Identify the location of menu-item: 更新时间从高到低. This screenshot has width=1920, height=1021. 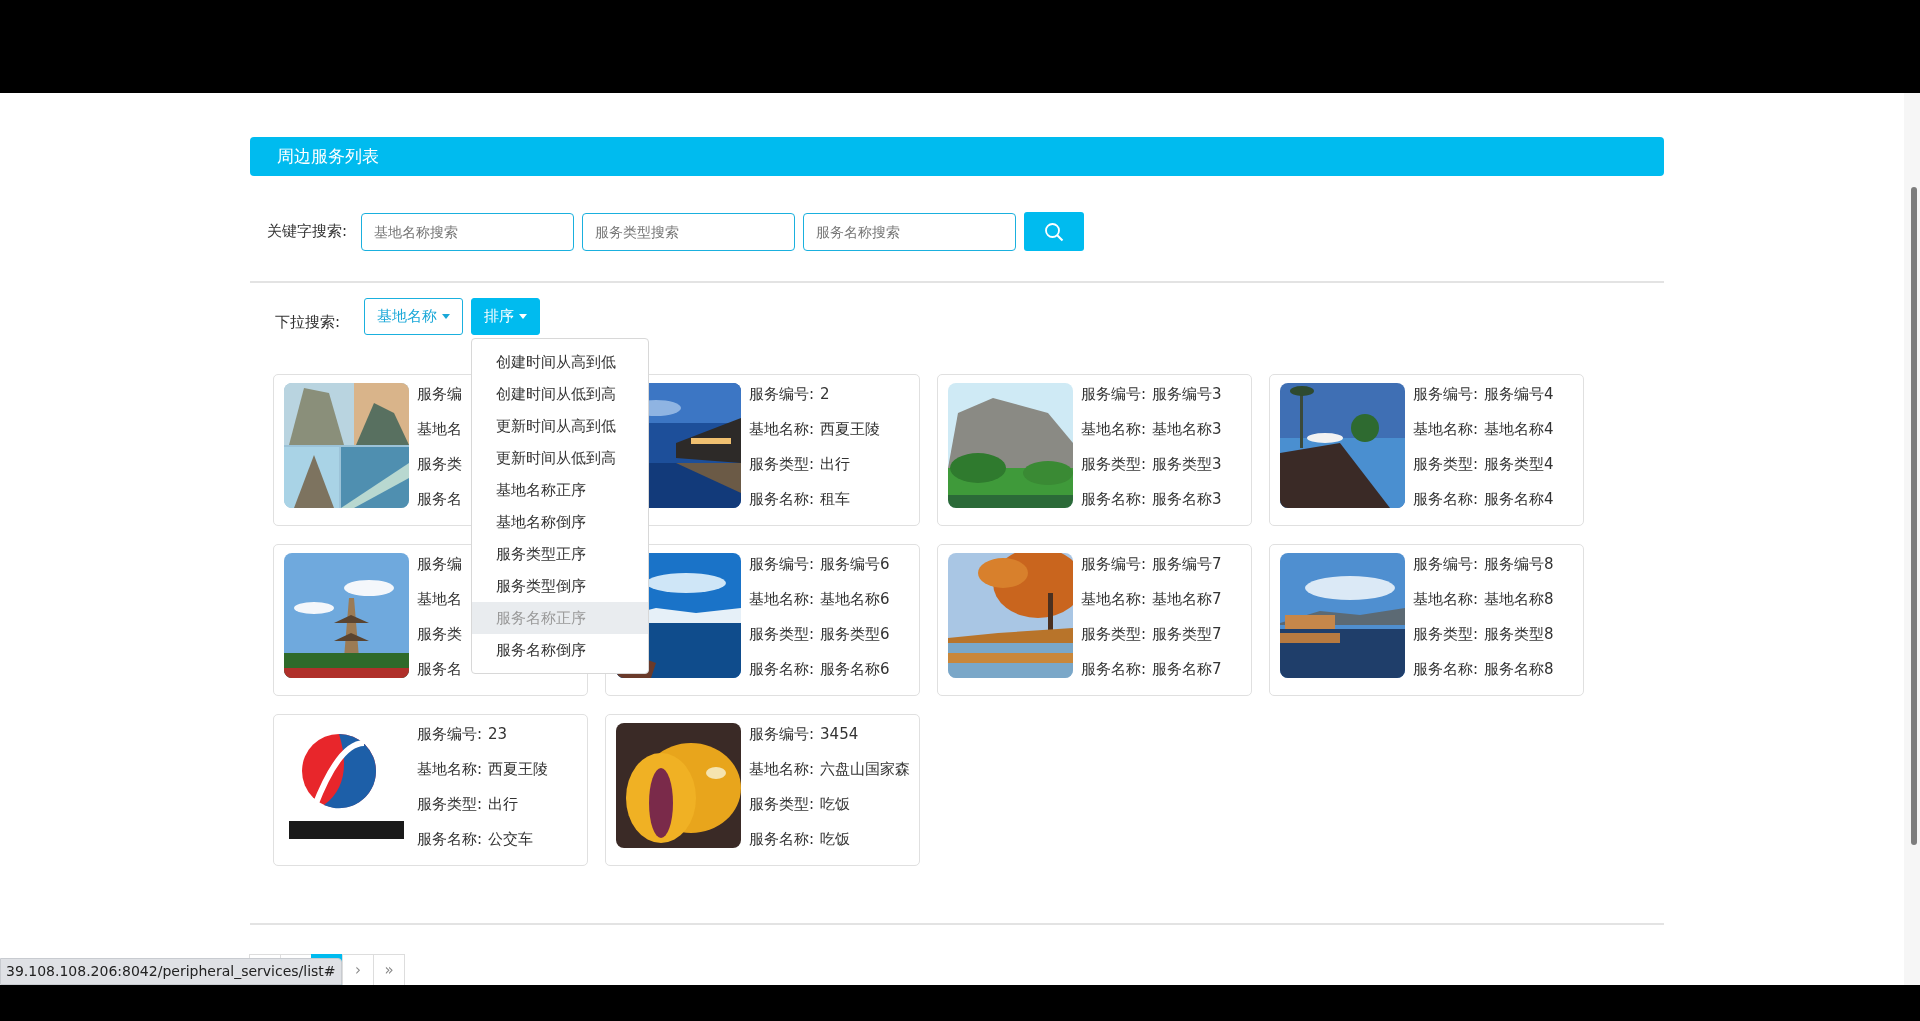
(560, 426).